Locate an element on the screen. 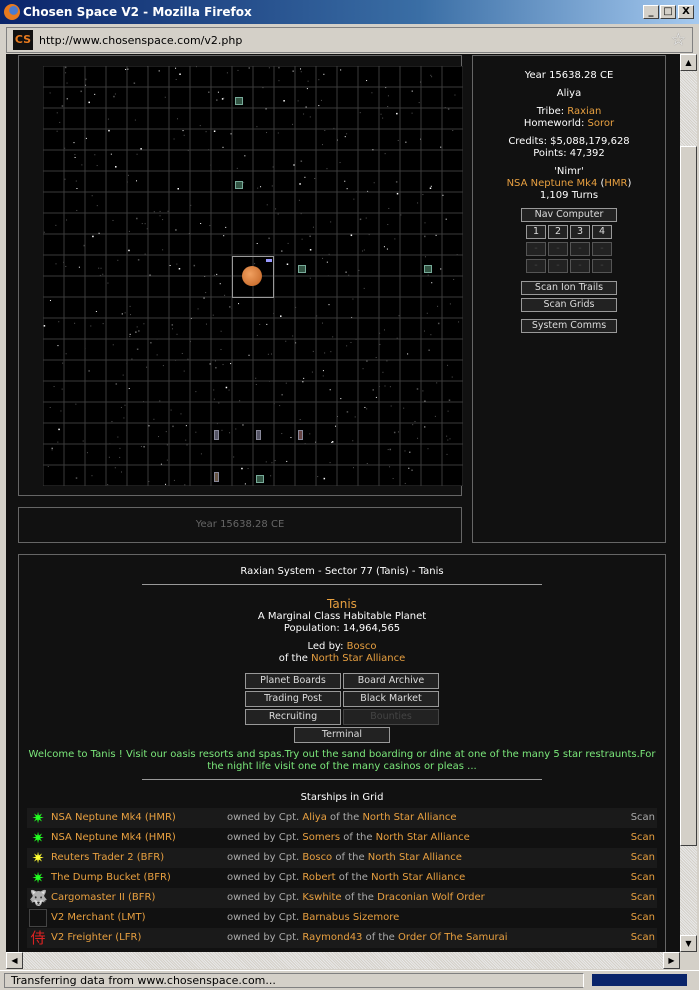 Image resolution: width=699 pixels, height=990 pixels. planet-icon is located at coordinates (252, 276).